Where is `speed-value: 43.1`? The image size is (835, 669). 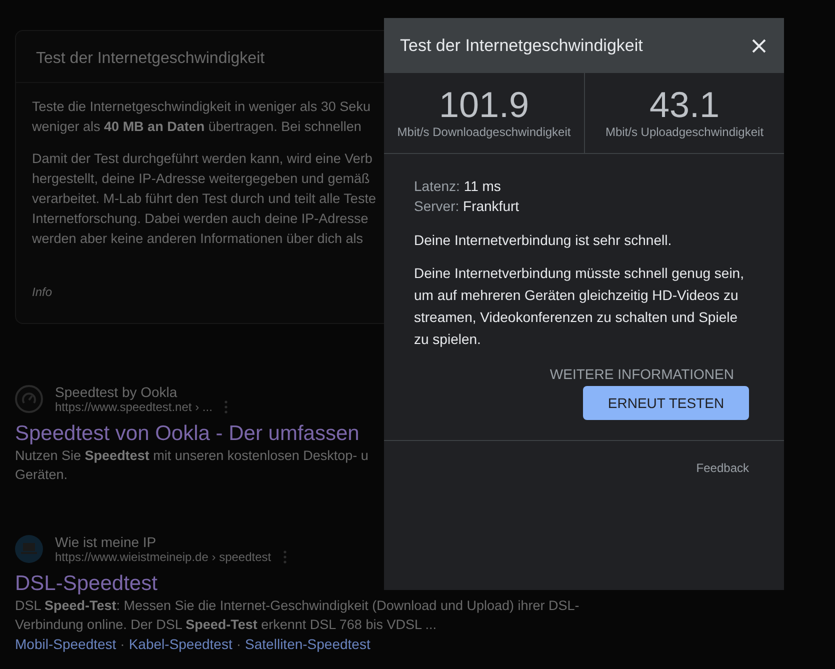 speed-value: 43.1 is located at coordinates (684, 105).